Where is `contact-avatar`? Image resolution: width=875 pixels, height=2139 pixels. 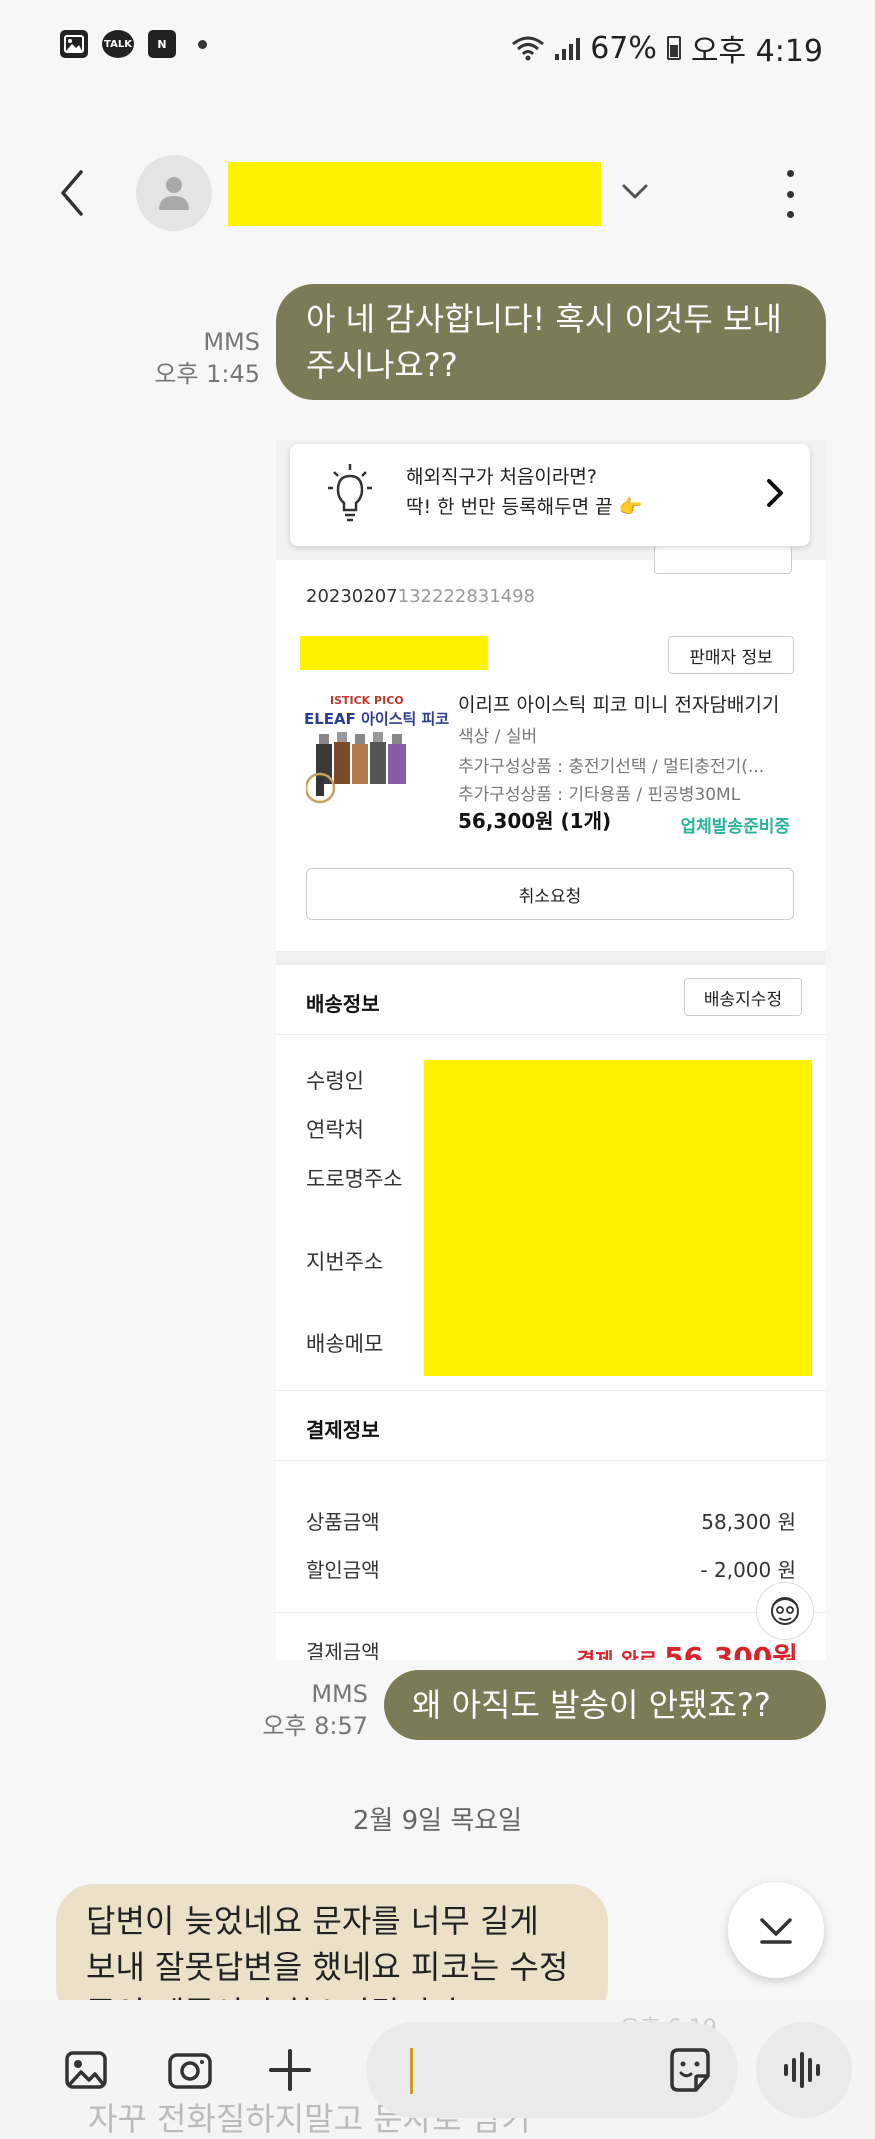 contact-avatar is located at coordinates (174, 193).